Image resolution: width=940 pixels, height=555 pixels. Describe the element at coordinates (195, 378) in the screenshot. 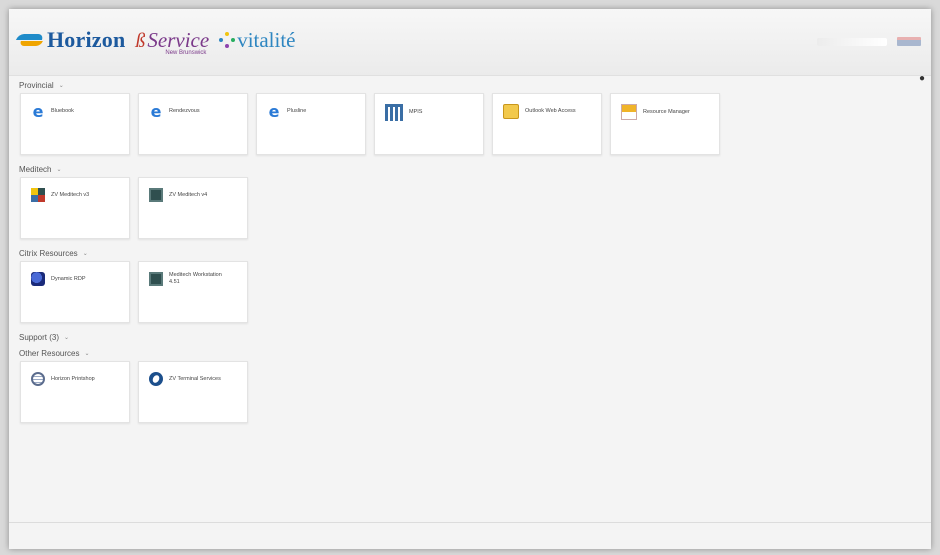

I see `tile-name: ZV Terminal Services` at that location.